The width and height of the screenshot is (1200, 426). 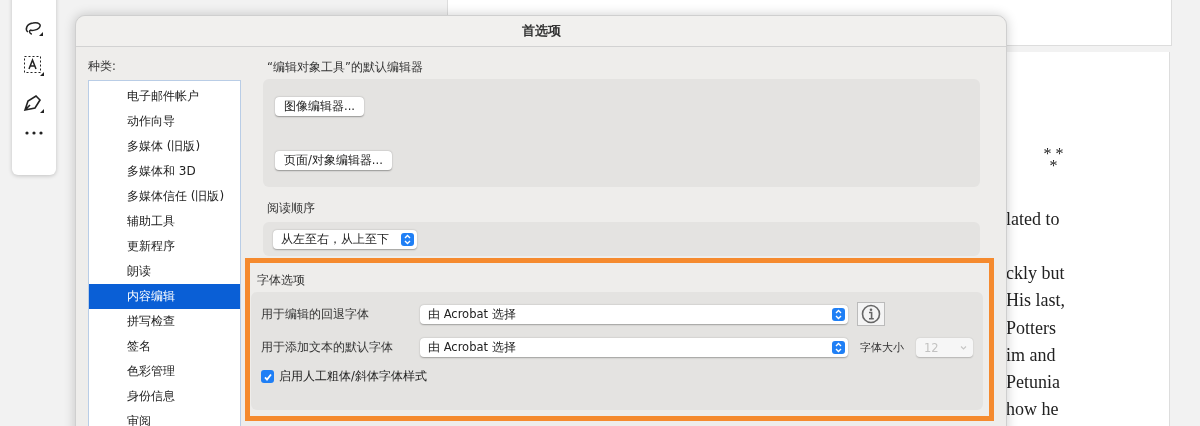 What do you see at coordinates (1035, 273) in the screenshot?
I see `document-text: ckly but` at bounding box center [1035, 273].